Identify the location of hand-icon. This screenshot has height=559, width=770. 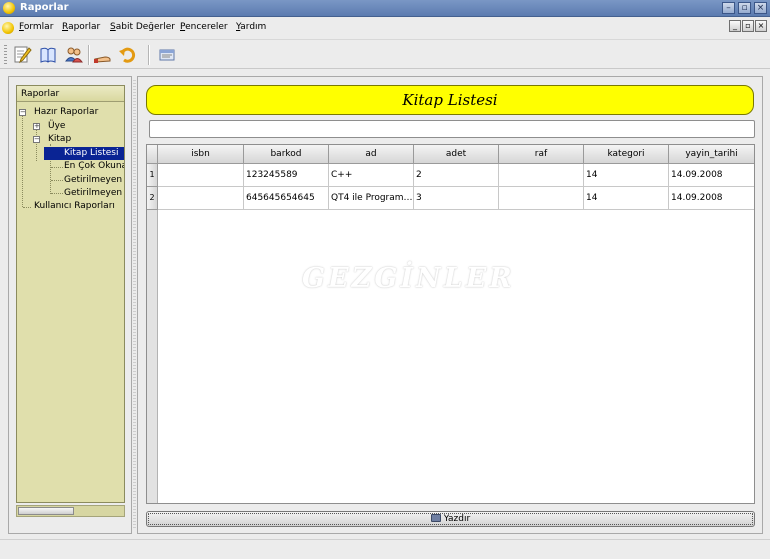
(103, 55).